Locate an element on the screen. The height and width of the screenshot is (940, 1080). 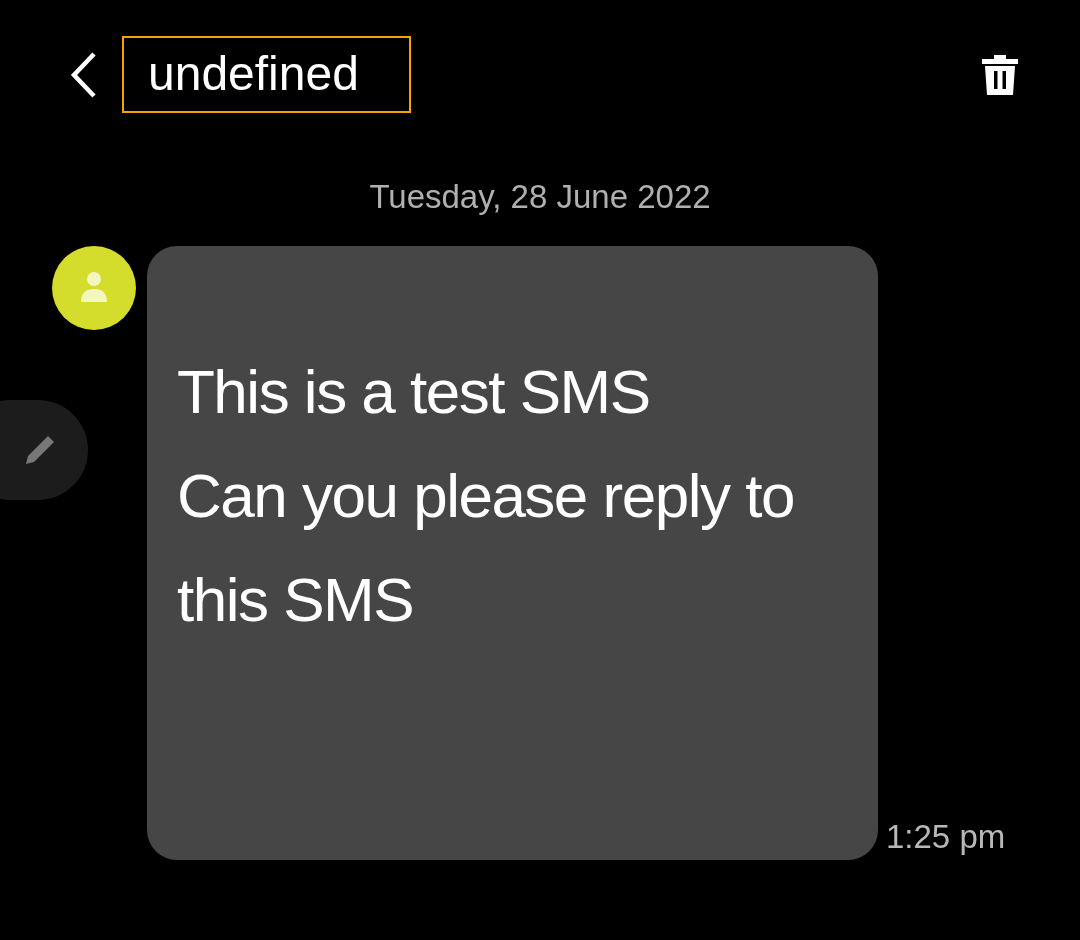
avatar-icon is located at coordinates (94, 288).